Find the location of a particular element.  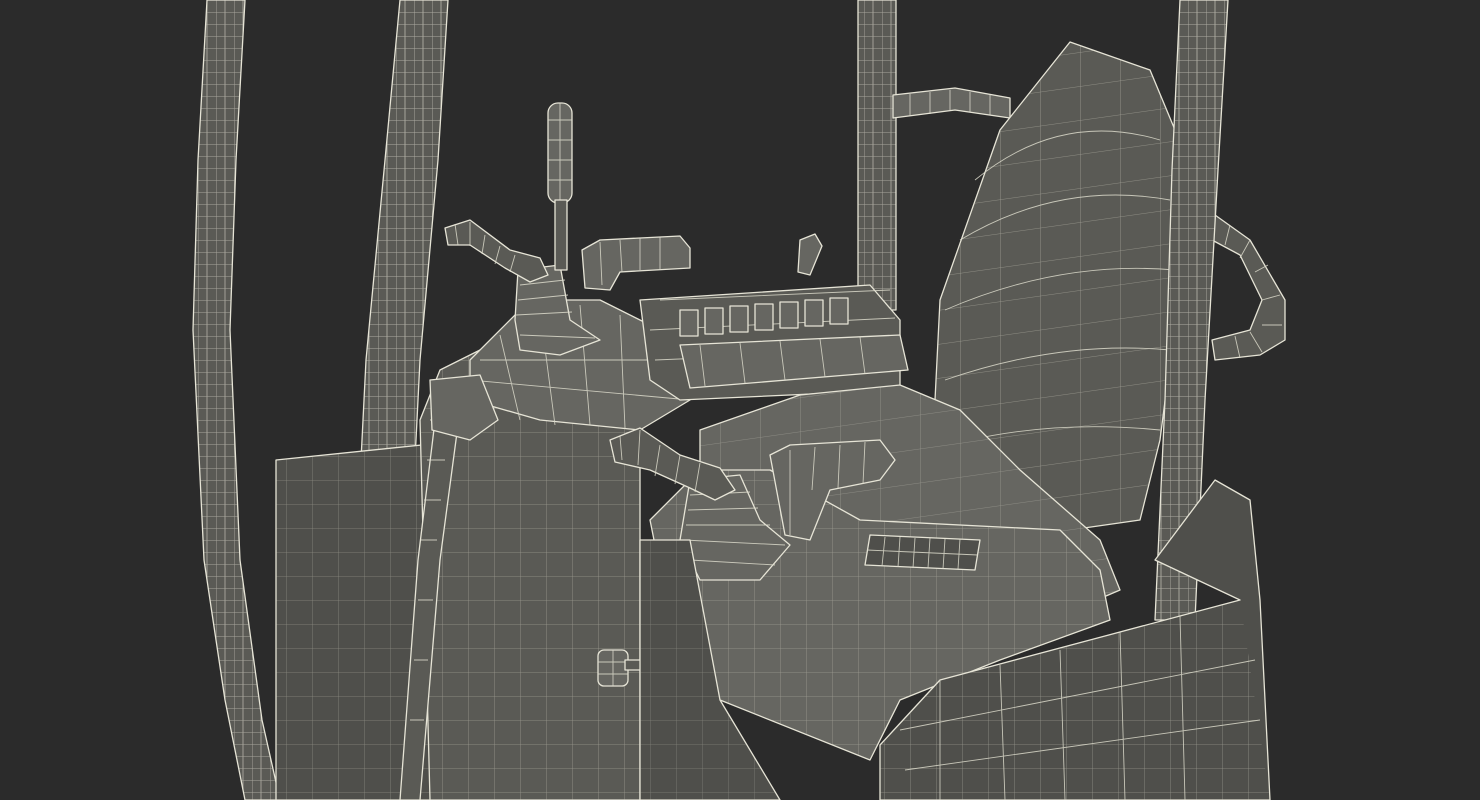

frame-post-back-left is located at coordinates (877, 155).